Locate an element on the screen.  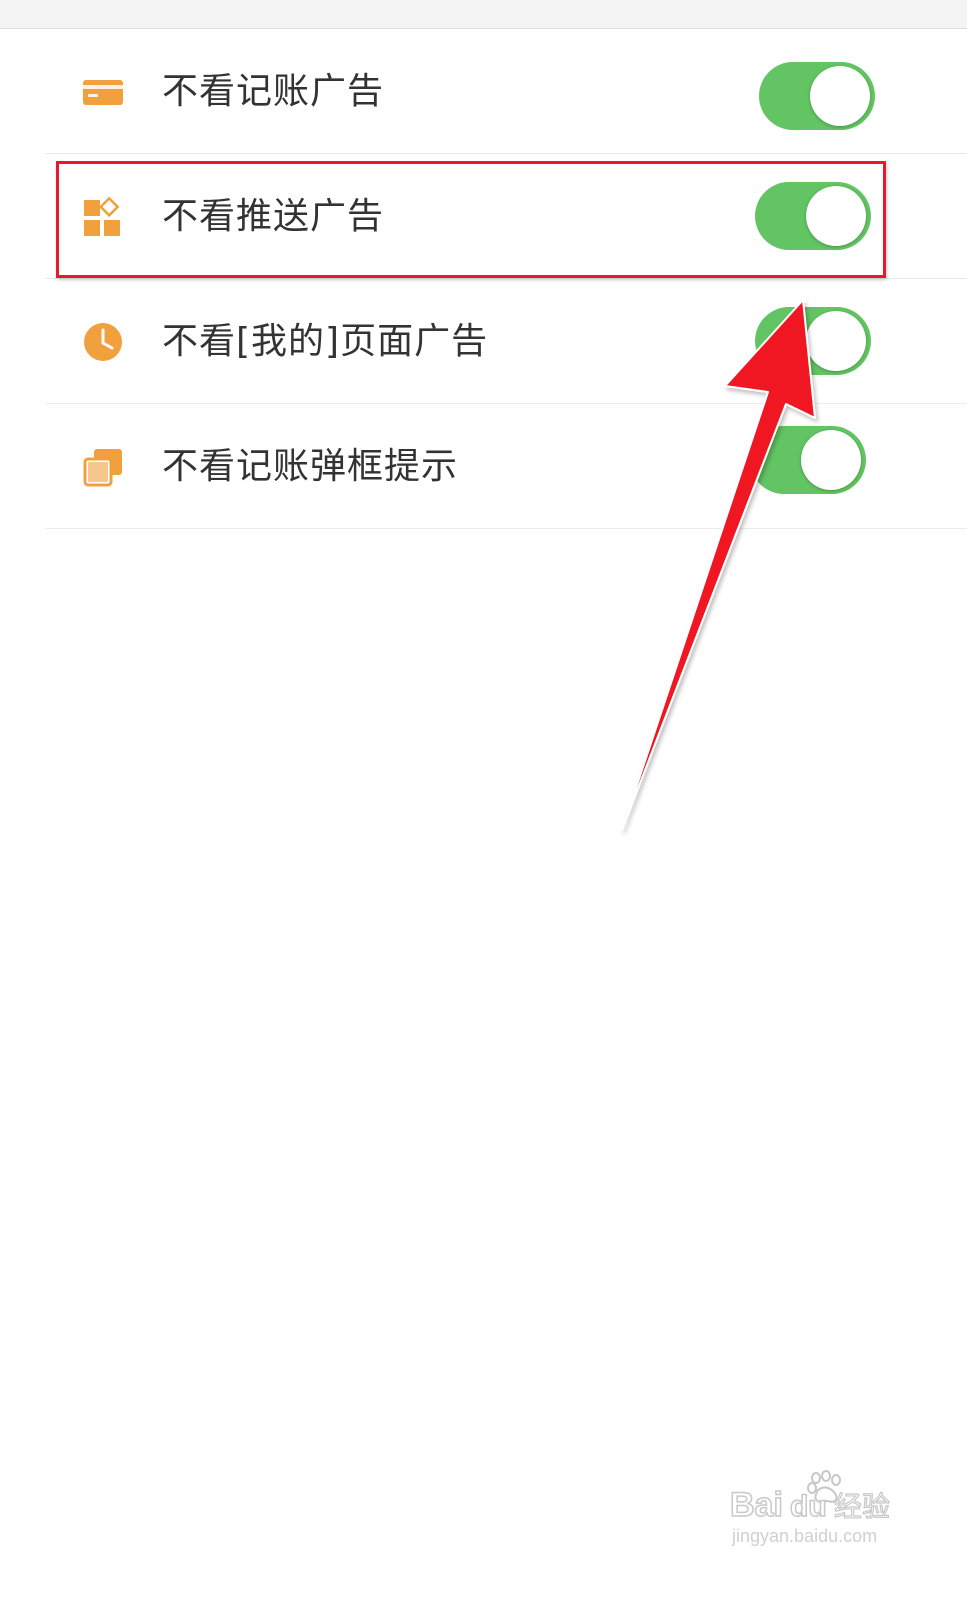
setting-row-no-bookkeeping-popups: 不看记账弹框提示 is located at coordinates (483, 466).